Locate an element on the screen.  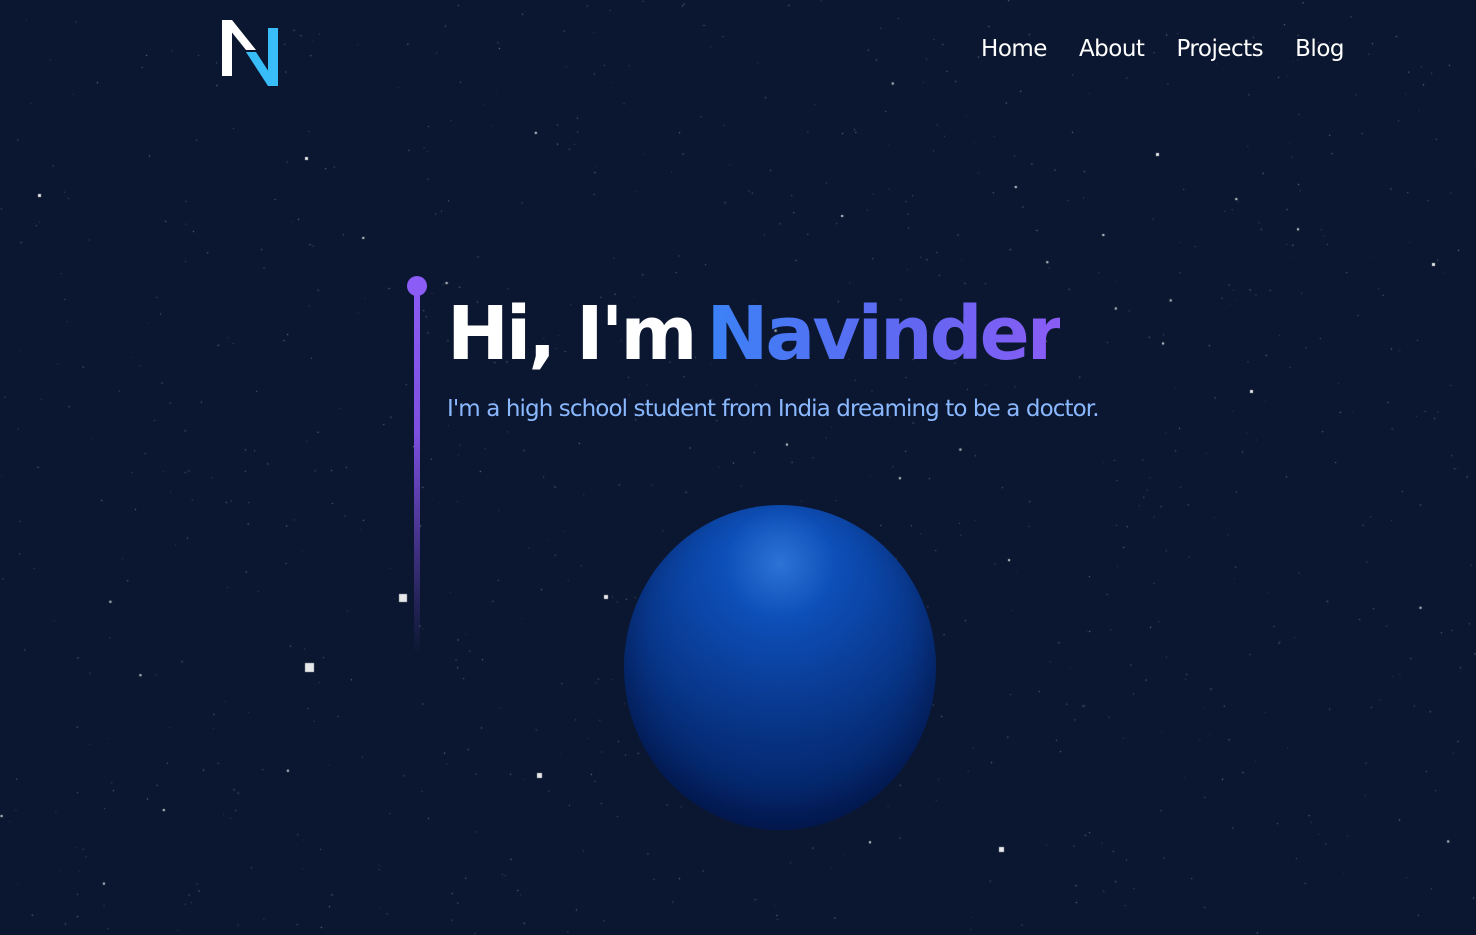
hero-name: Navinder is located at coordinates (884, 334).